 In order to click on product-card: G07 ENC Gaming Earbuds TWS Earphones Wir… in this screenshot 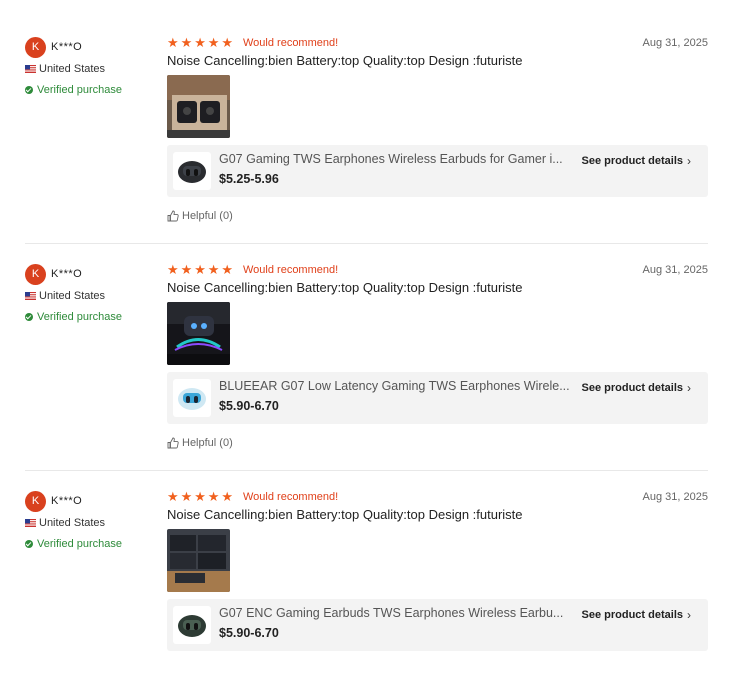, I will do `click(437, 625)`.